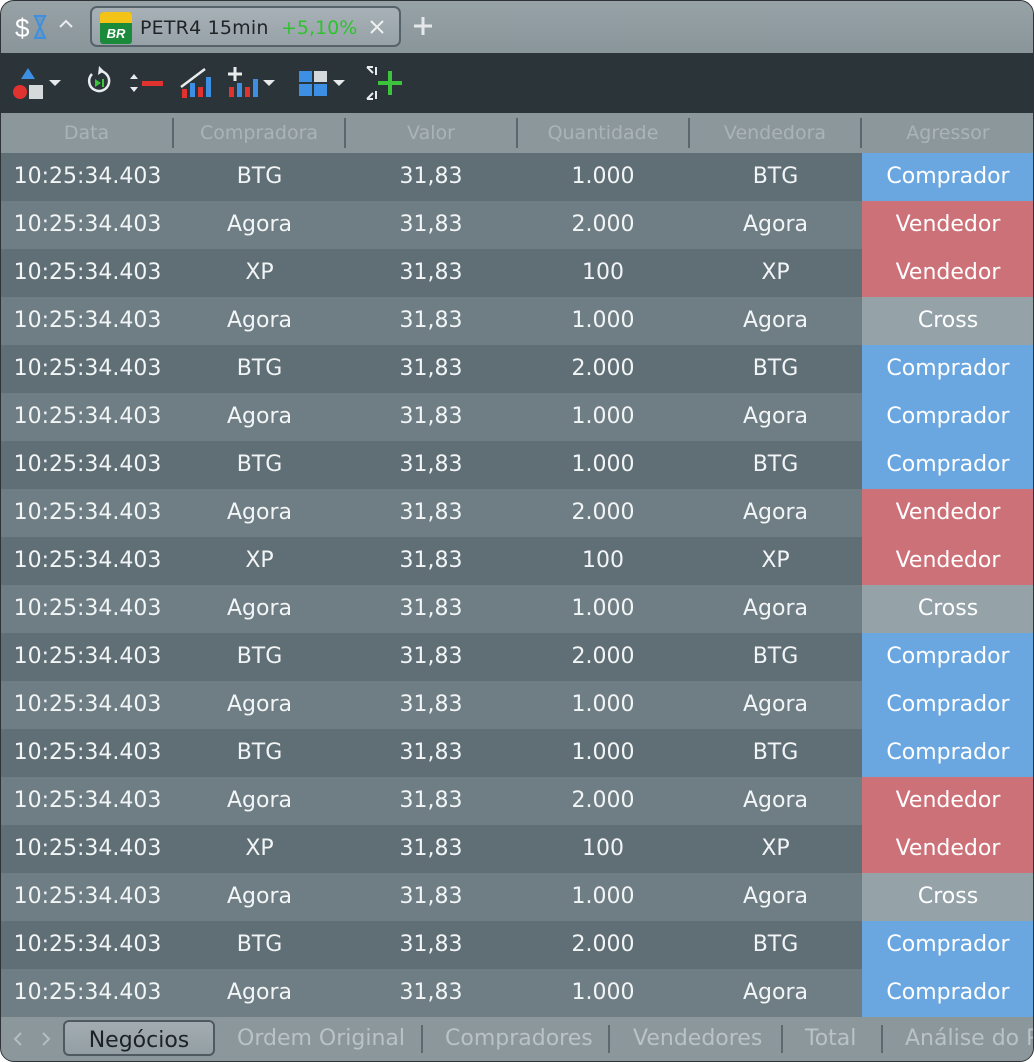 This screenshot has height=1062, width=1034. Describe the element at coordinates (321, 1038) in the screenshot. I see `tab-ordem-original: Ordem Original` at that location.